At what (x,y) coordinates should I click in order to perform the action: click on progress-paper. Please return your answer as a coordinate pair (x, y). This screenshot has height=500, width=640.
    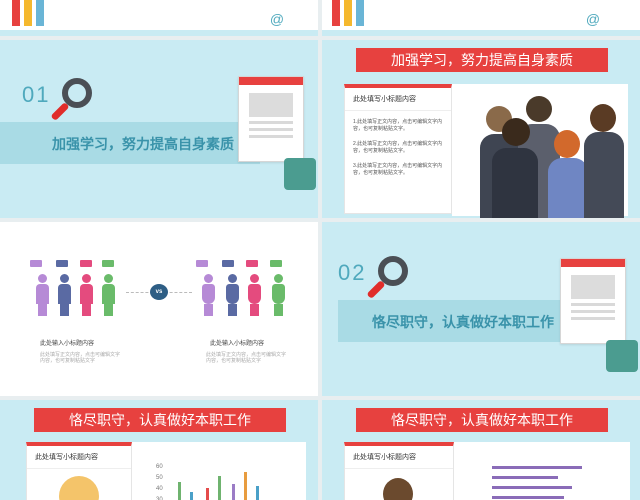
    Looking at the image, I should click on (542, 471).